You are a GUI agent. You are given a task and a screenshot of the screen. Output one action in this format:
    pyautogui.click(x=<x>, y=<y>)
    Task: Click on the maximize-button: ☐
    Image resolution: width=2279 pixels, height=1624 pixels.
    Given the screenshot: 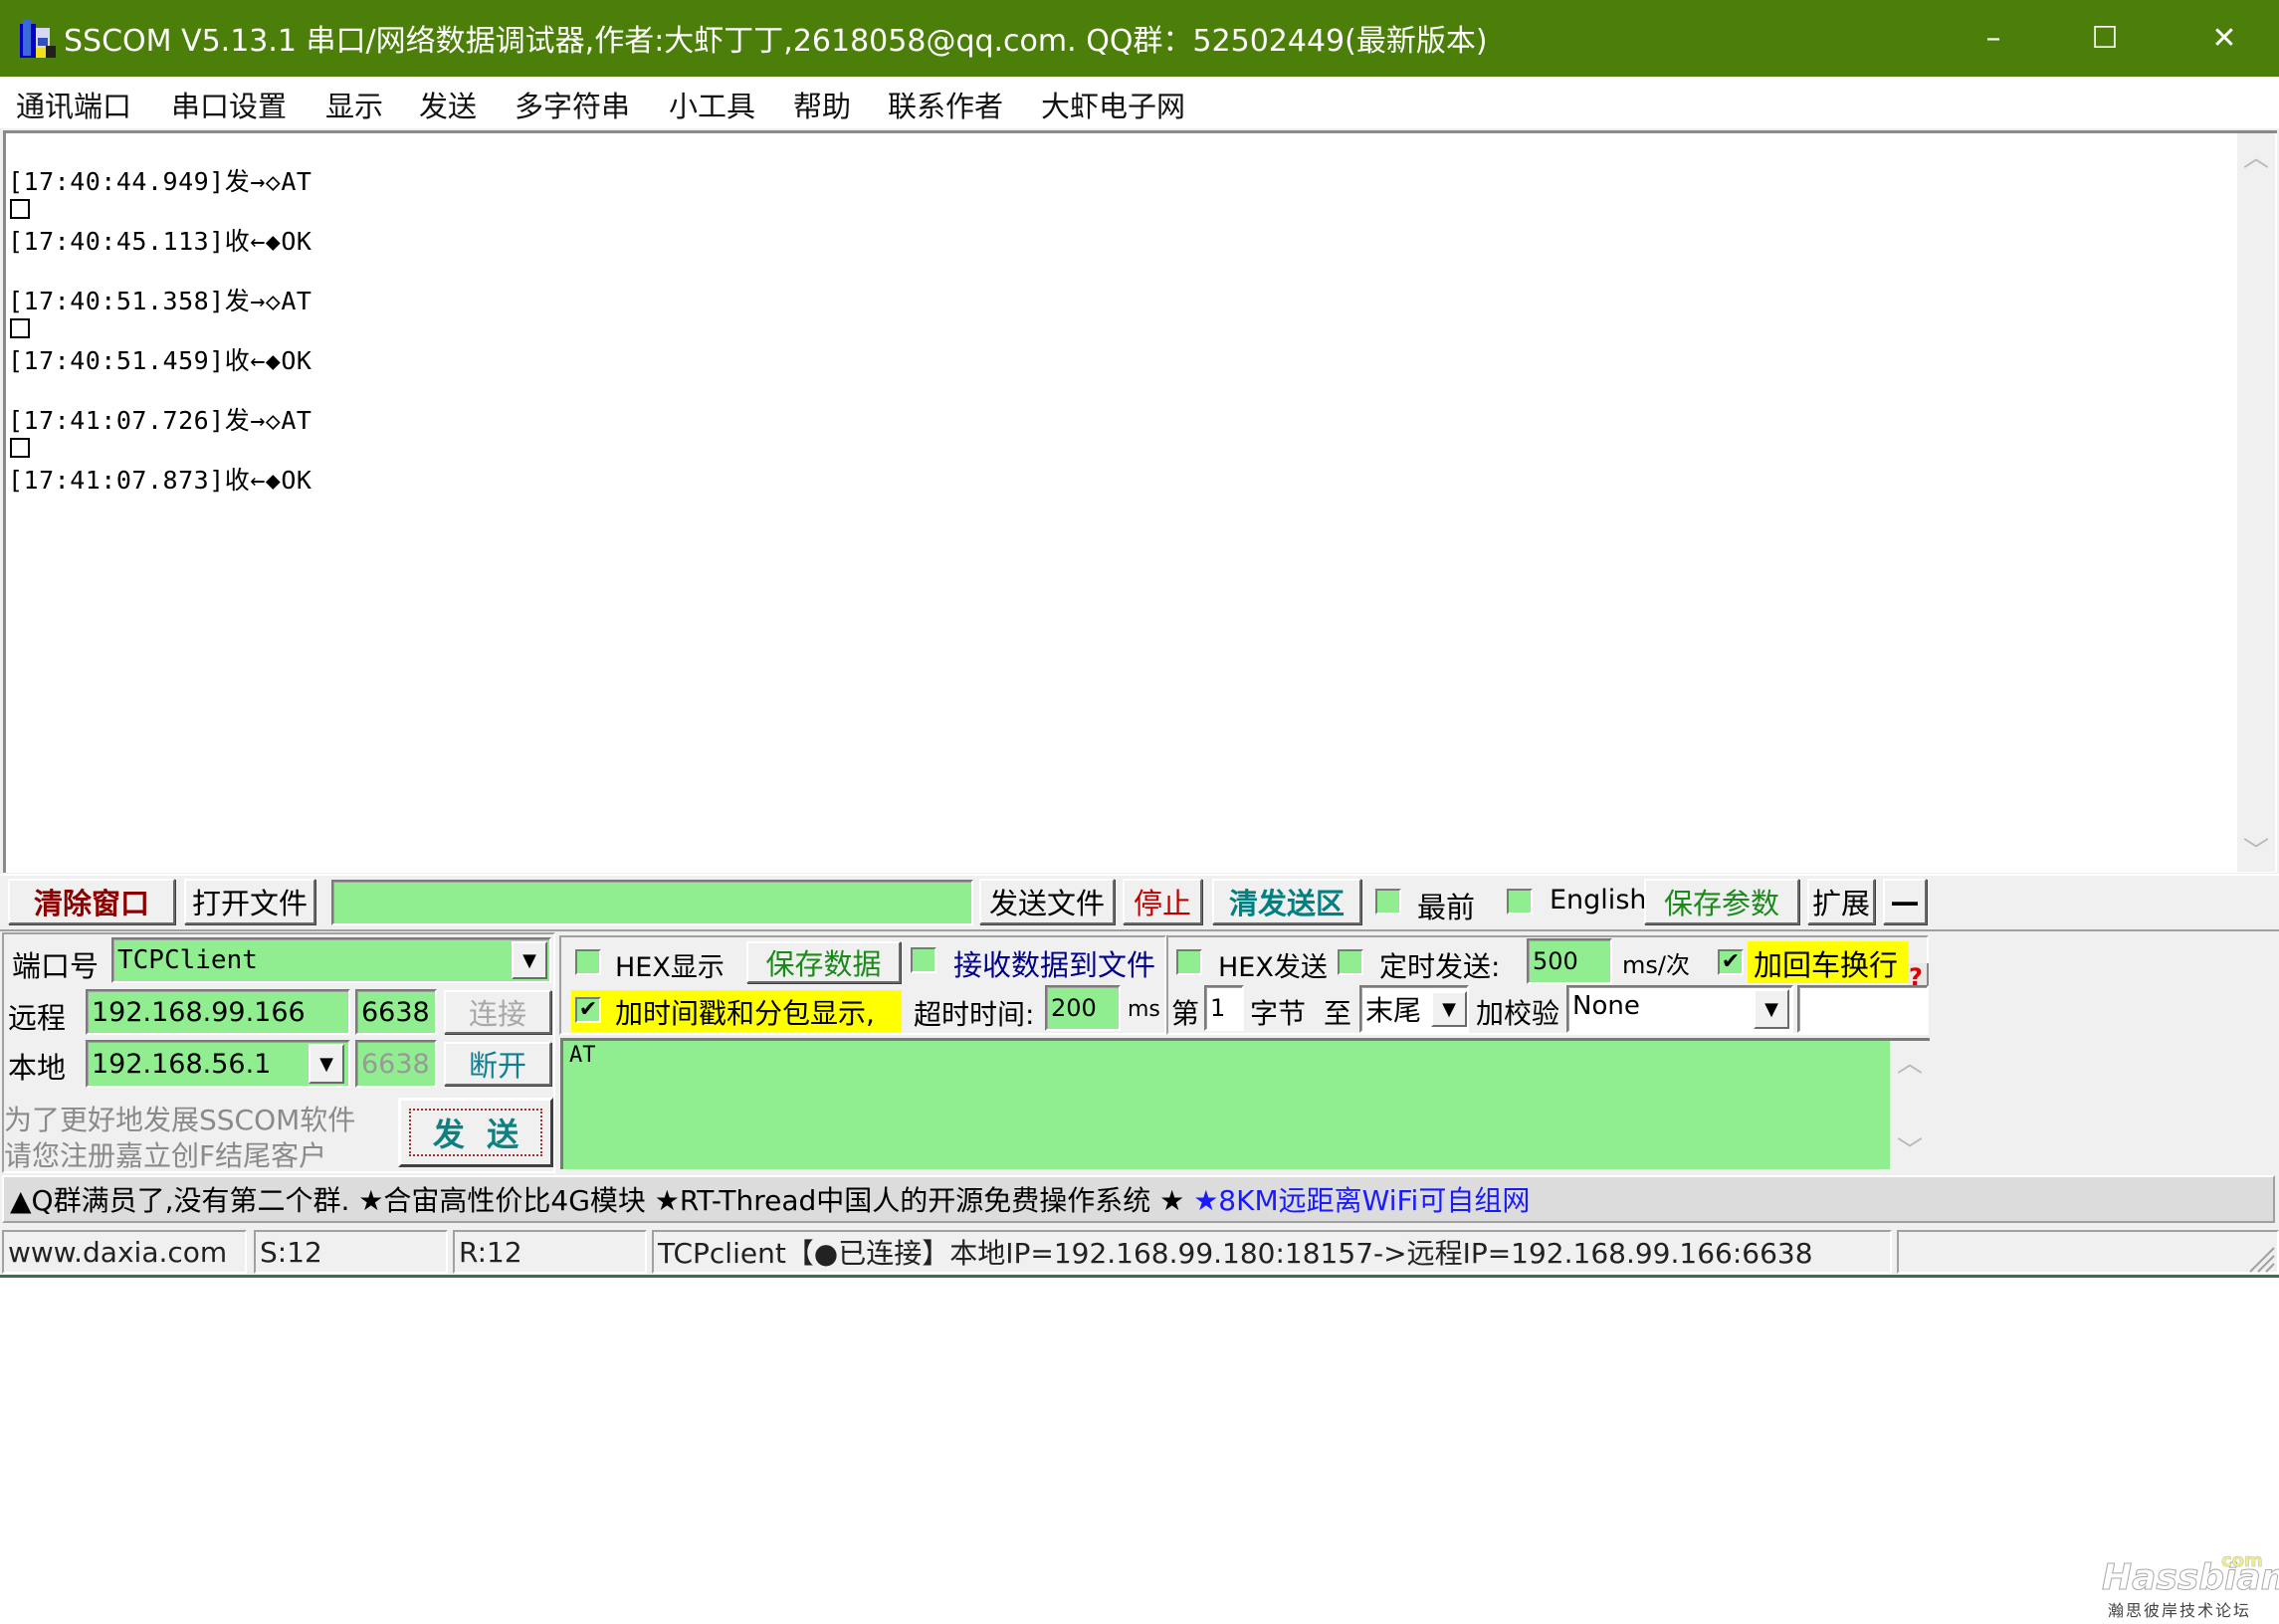 What is the action you would take?
    pyautogui.click(x=2105, y=38)
    